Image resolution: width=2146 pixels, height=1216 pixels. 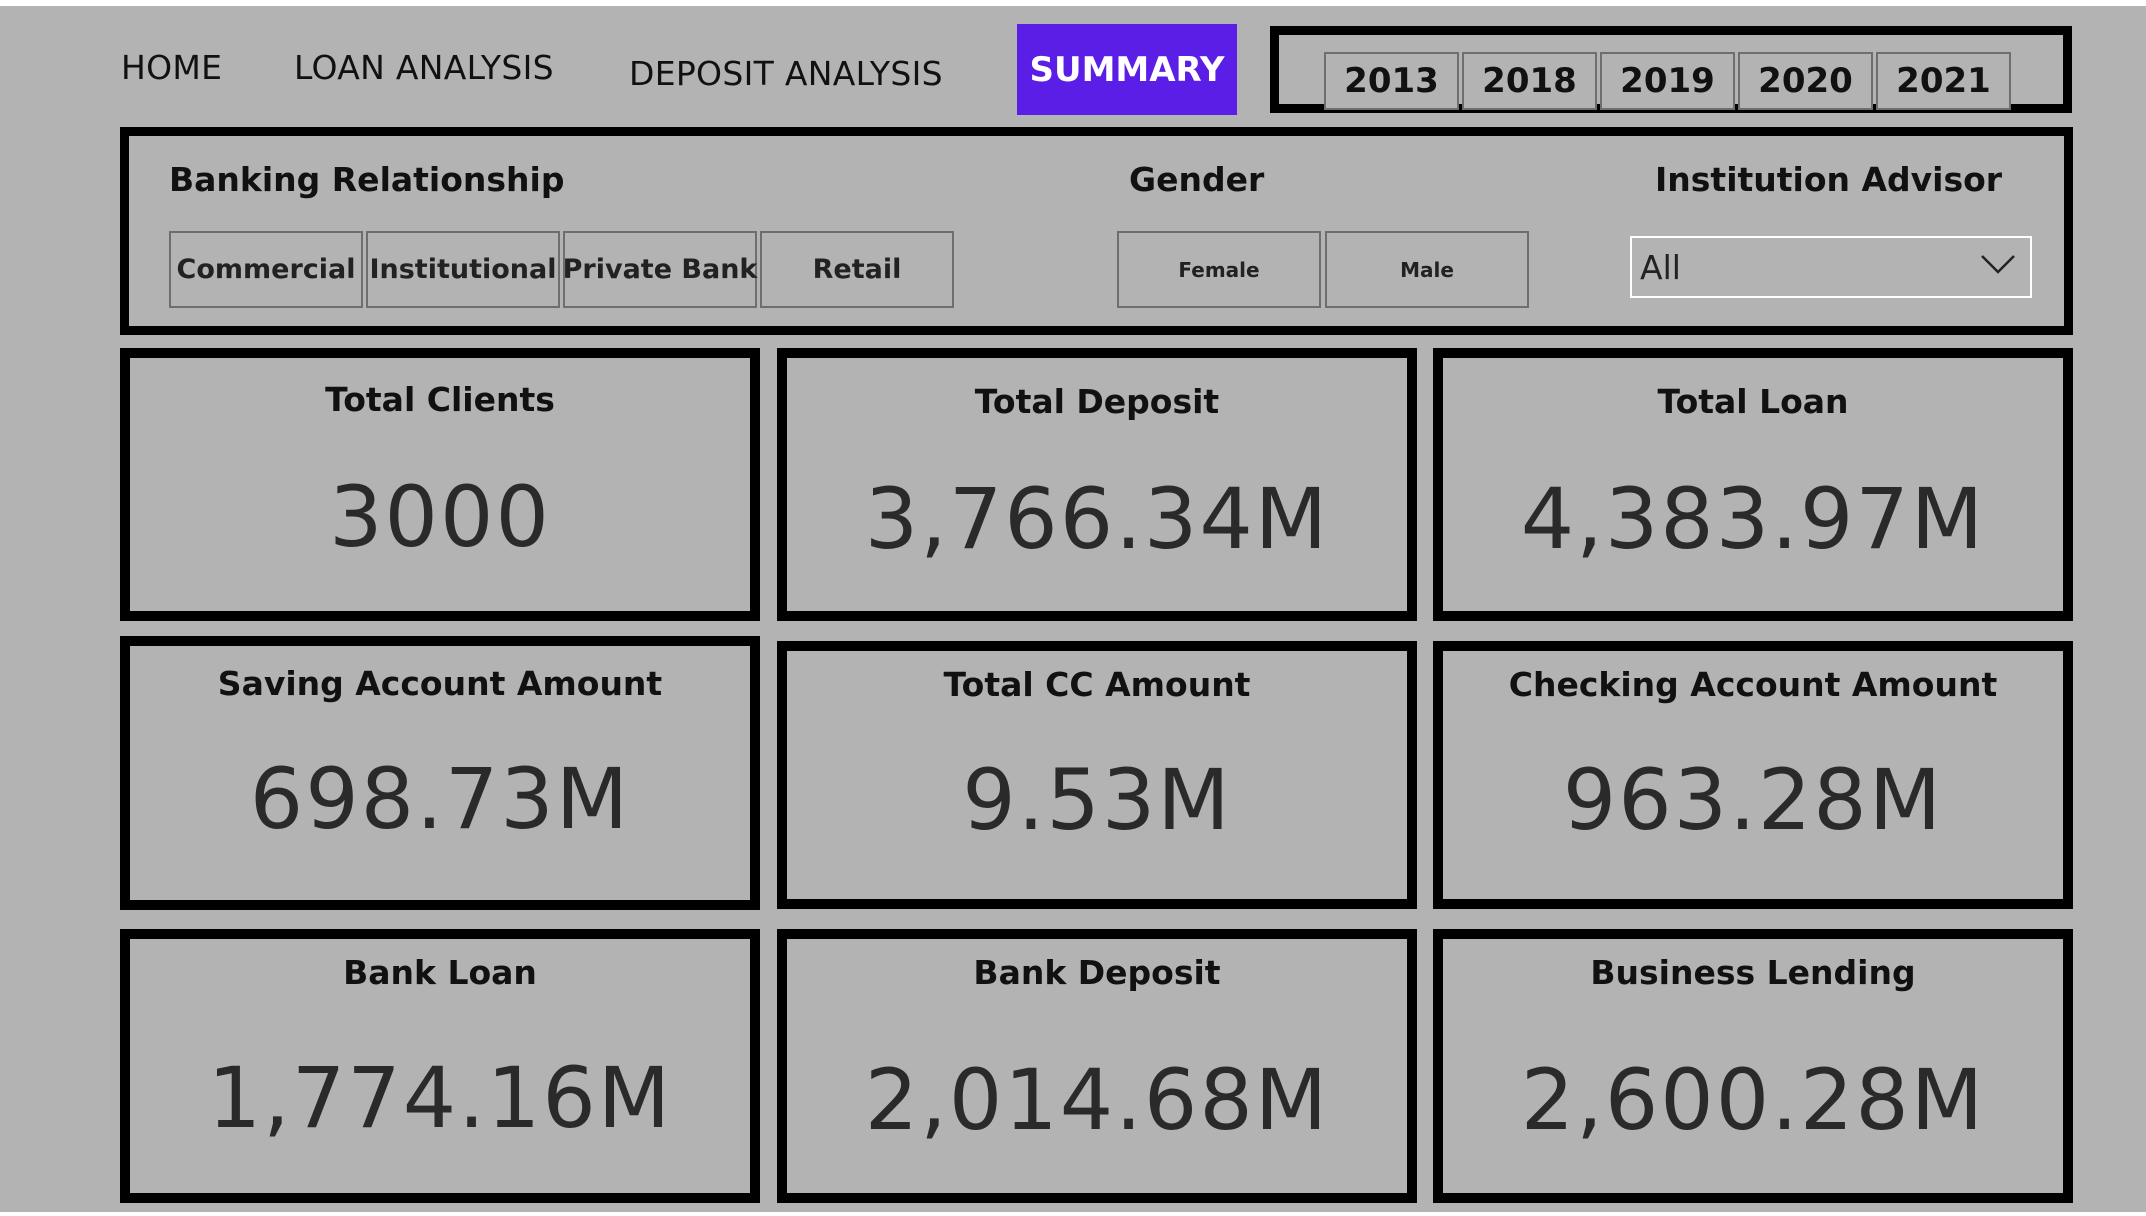 What do you see at coordinates (1127, 69) in the screenshot?
I see `nav-summary: SUMMARY` at bounding box center [1127, 69].